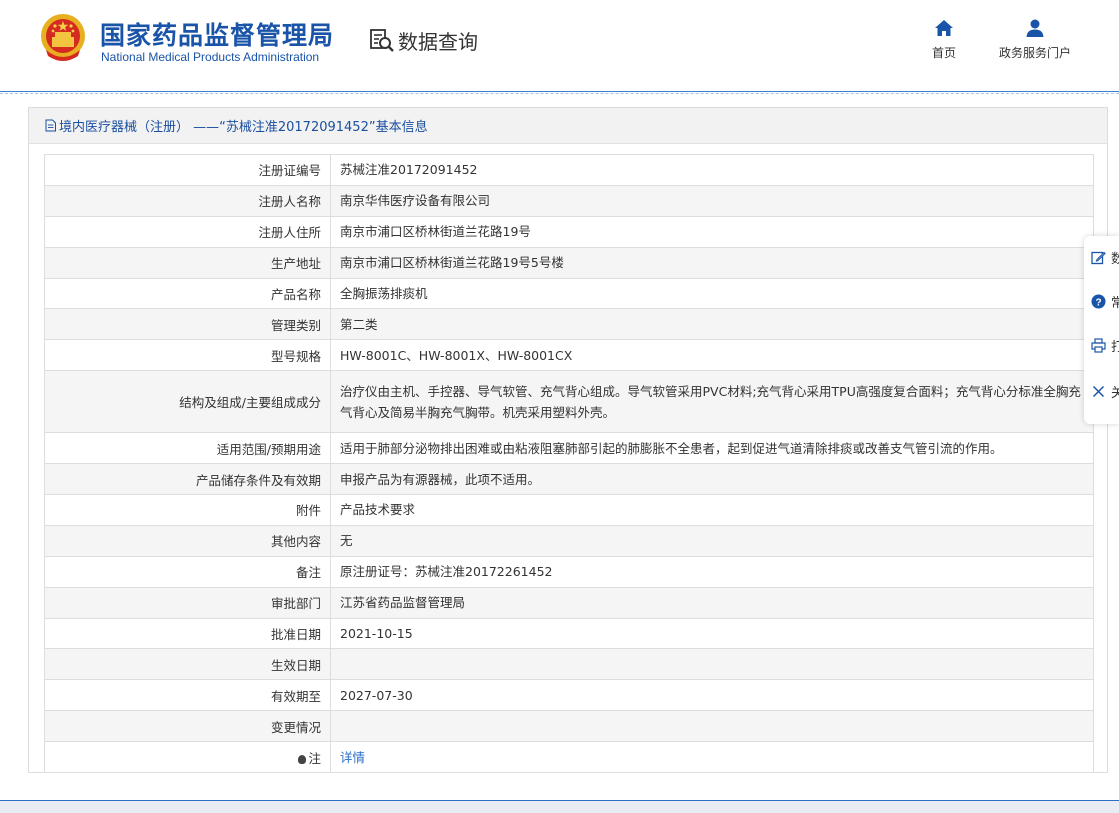  Describe the element at coordinates (559, 807) in the screenshot. I see `site-footer` at that location.